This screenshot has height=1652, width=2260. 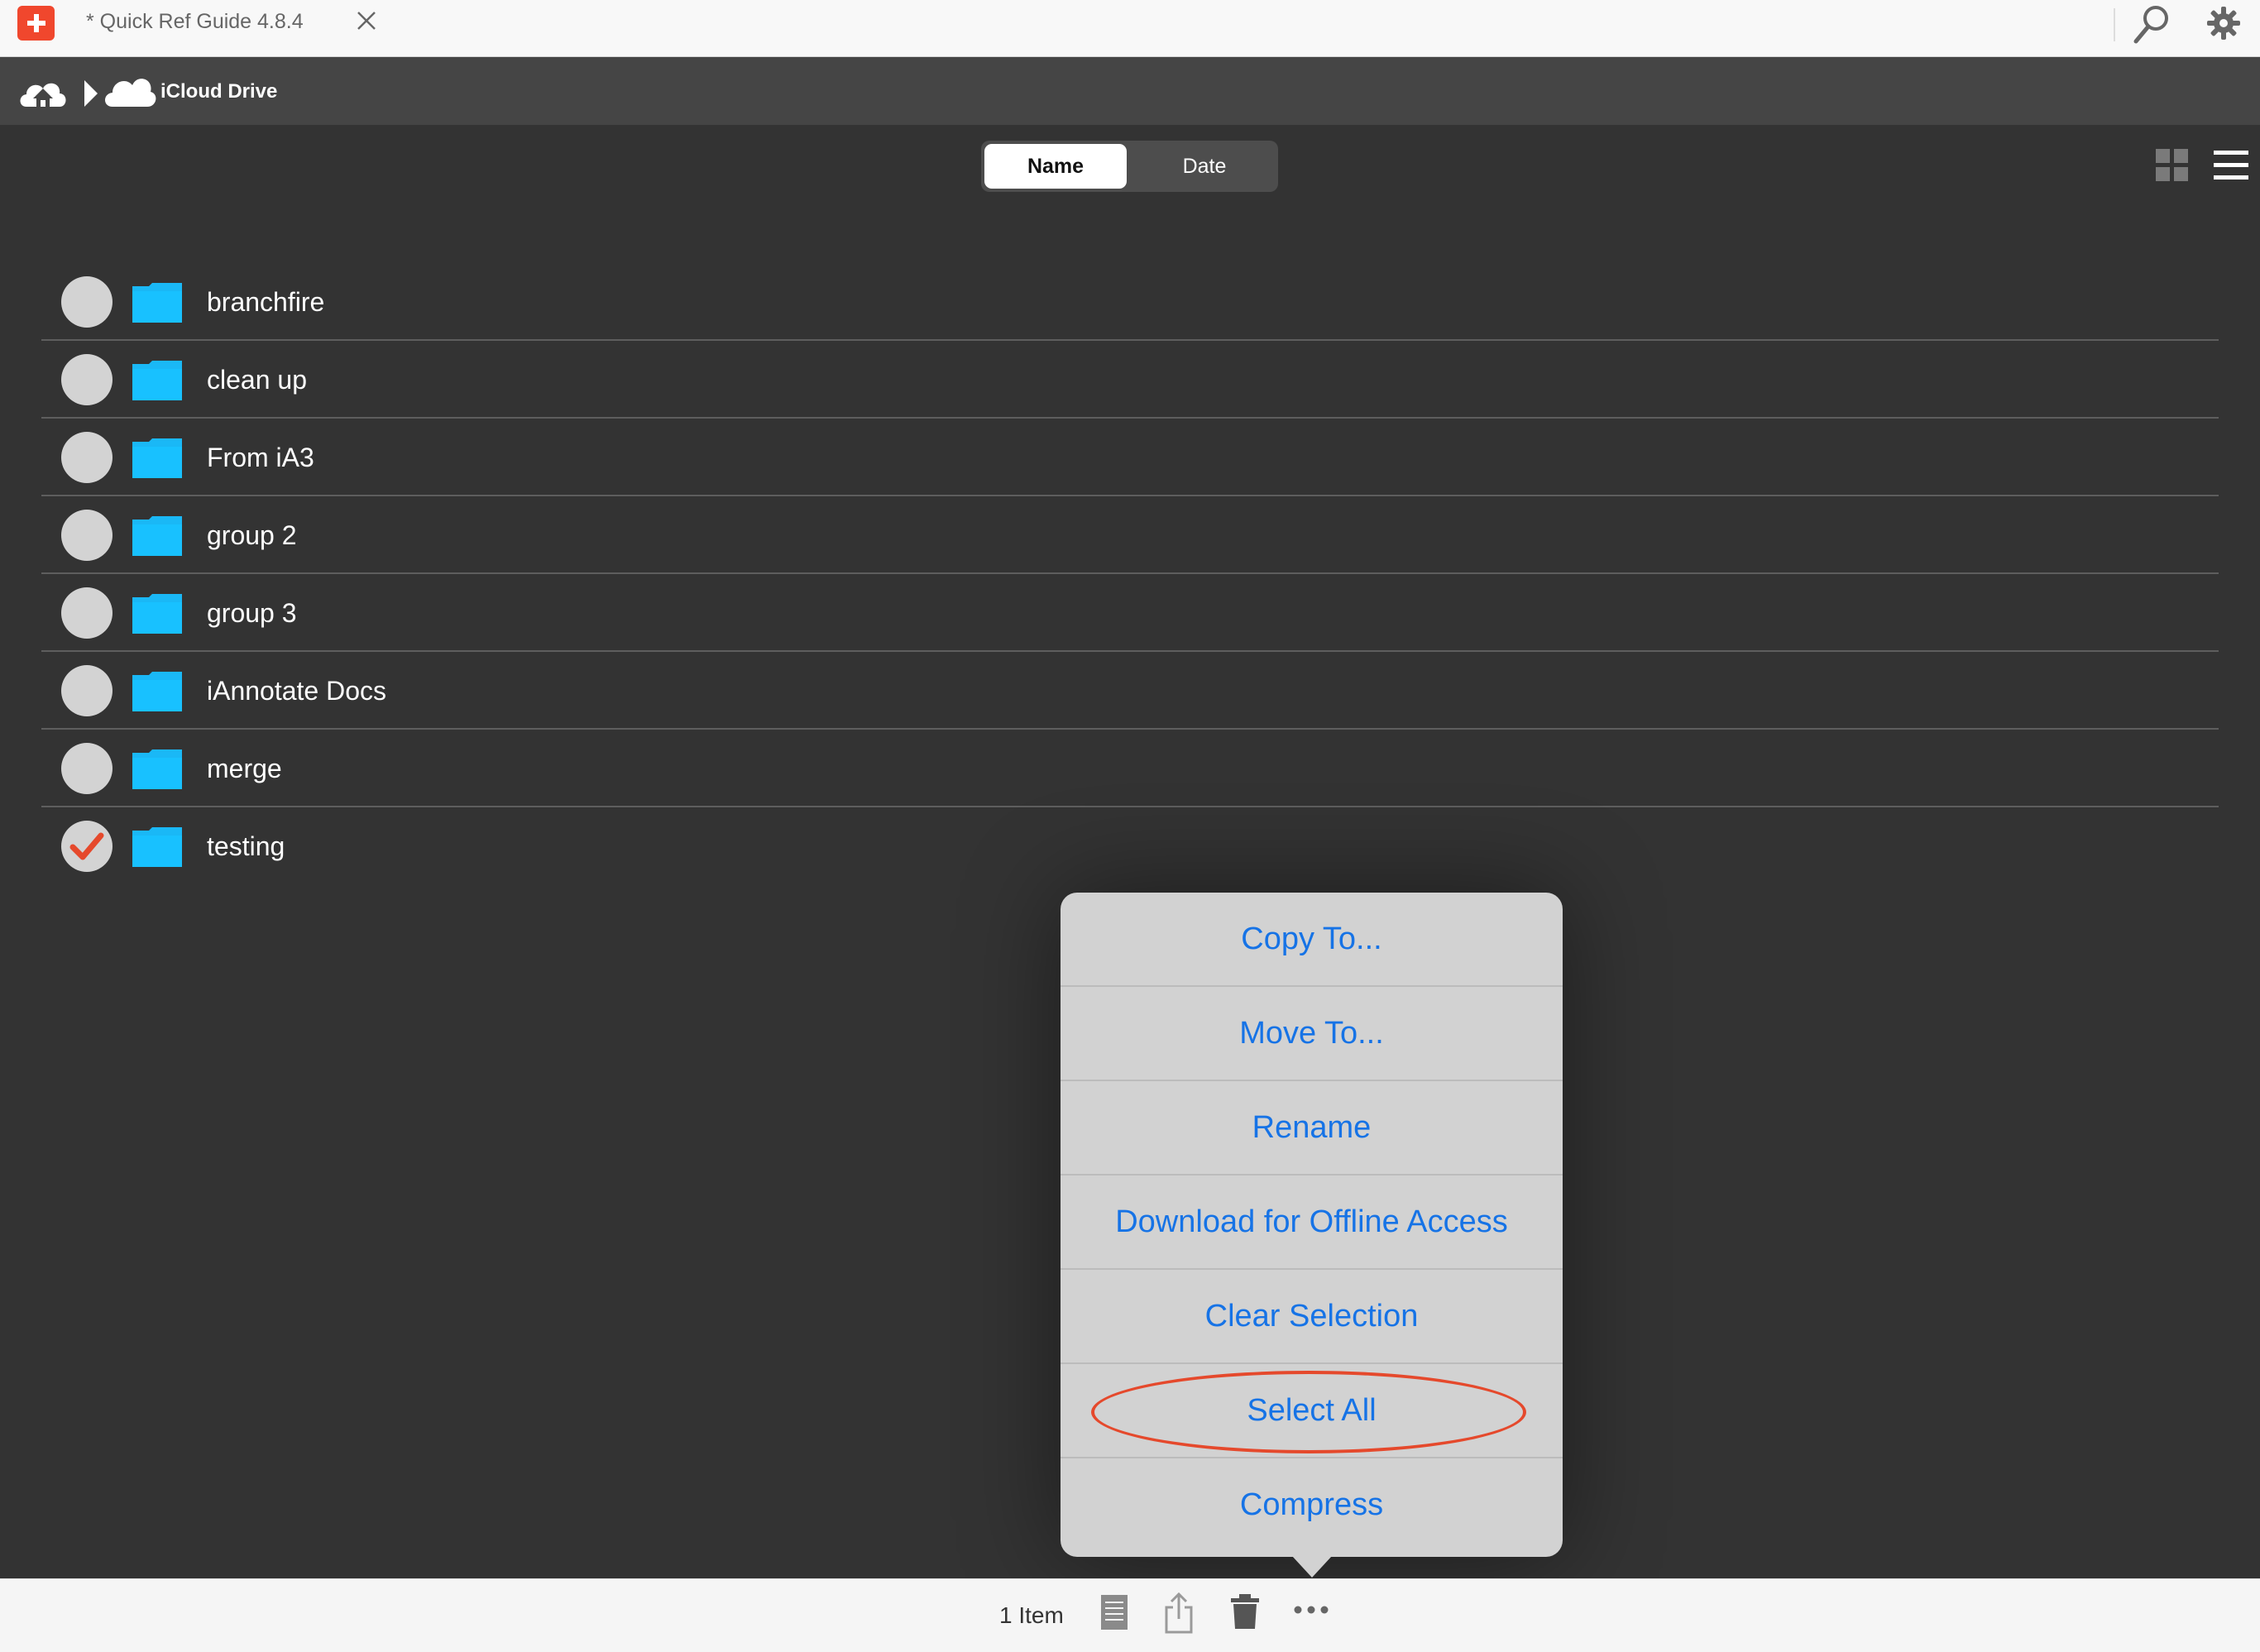 I want to click on file-name: branchfire, so click(x=266, y=302).